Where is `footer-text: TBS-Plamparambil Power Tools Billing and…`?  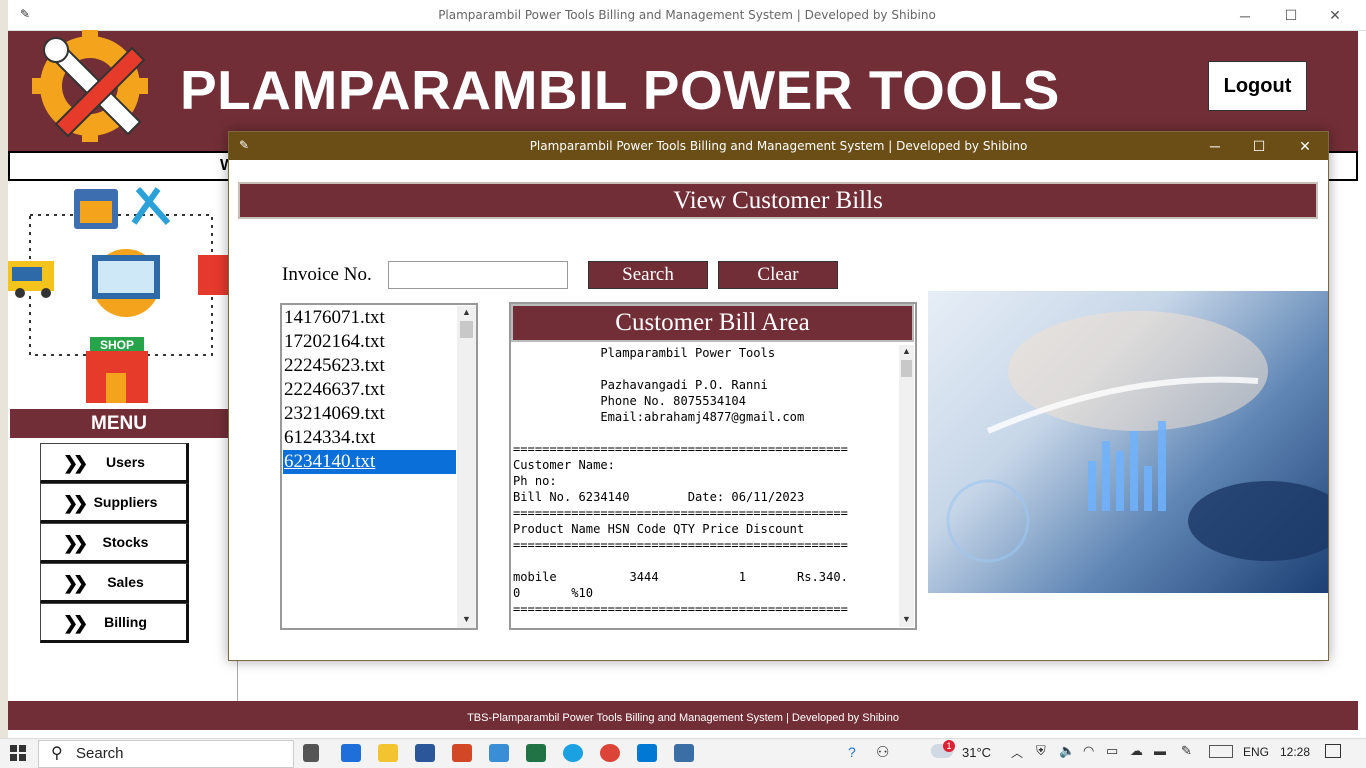 footer-text: TBS-Plamparambil Power Tools Billing and… is located at coordinates (683, 718).